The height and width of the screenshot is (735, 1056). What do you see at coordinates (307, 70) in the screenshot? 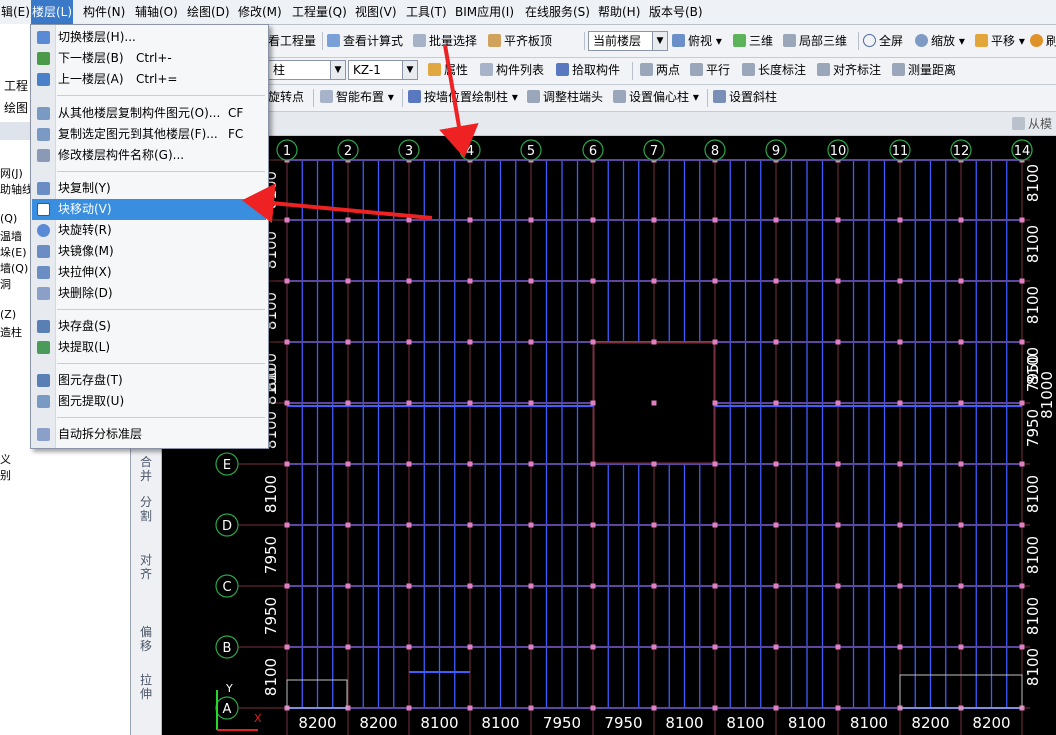
I see `component-type-select: 柱 ▼` at bounding box center [307, 70].